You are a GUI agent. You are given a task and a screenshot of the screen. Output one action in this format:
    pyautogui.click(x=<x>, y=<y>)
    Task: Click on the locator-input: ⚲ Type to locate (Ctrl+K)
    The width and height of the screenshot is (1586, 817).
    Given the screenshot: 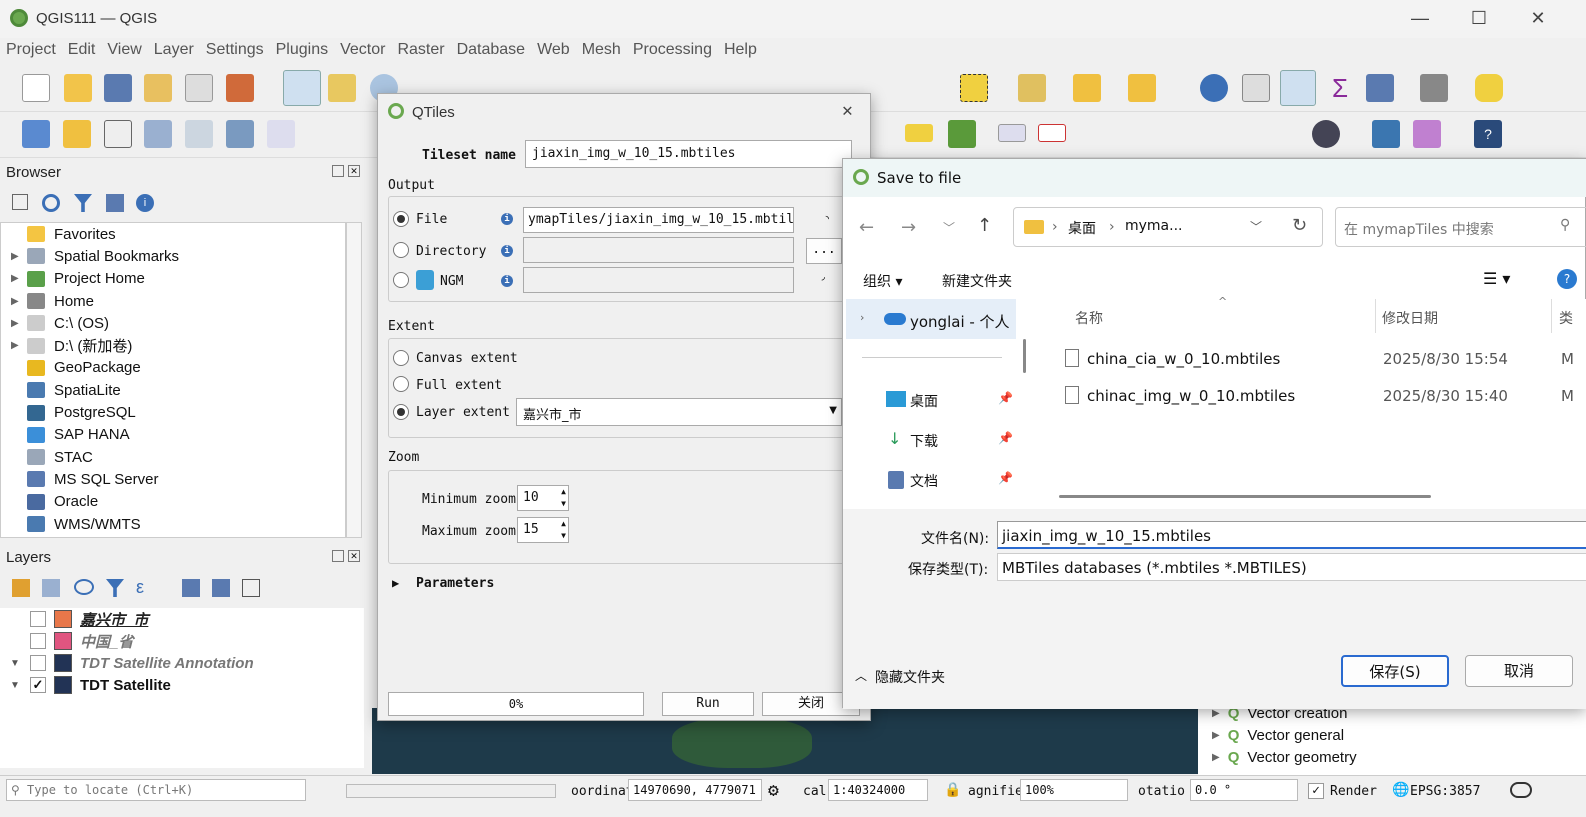 What is the action you would take?
    pyautogui.click(x=156, y=790)
    